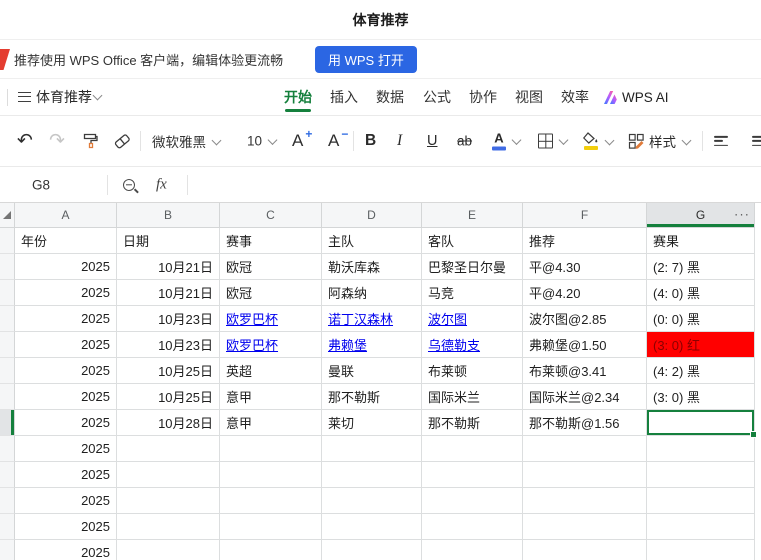 The image size is (761, 560). What do you see at coordinates (585, 345) in the screenshot?
I see `cell: 弗赖堡@1.50` at bounding box center [585, 345].